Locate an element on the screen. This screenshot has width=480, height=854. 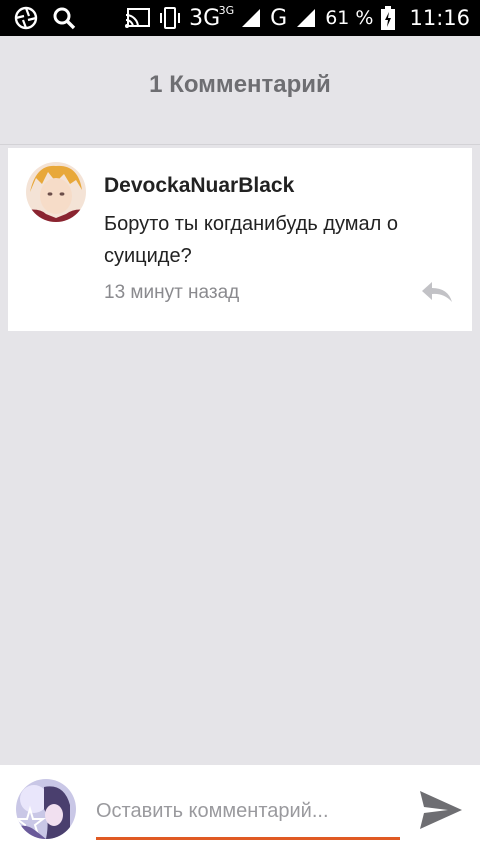
network-type: 3G 3G is located at coordinates (212, 17).